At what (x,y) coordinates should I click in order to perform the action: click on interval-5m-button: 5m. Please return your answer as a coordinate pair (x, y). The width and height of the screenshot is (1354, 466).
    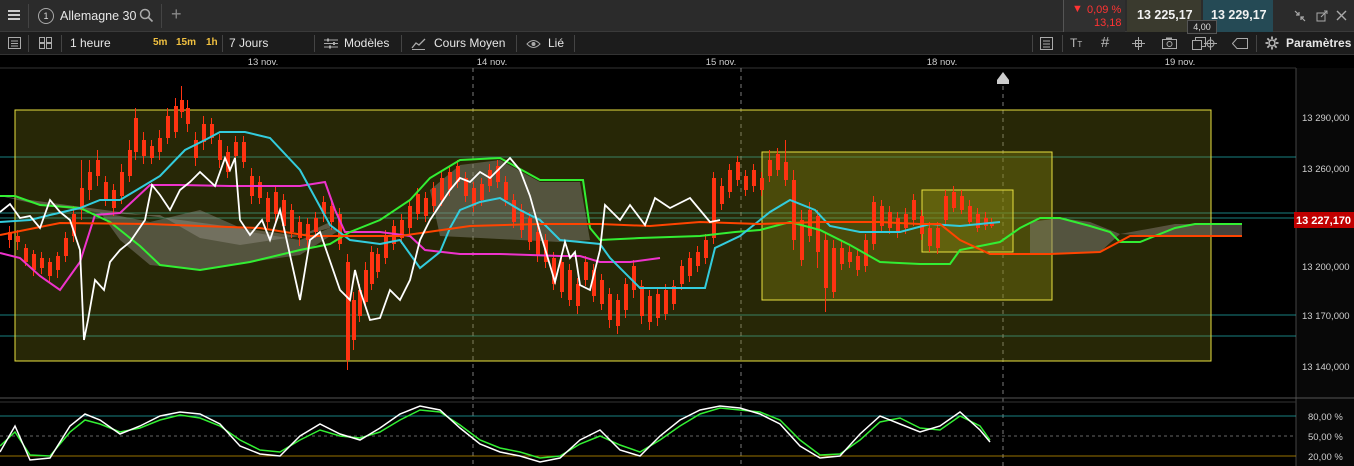
    Looking at the image, I should click on (160, 42).